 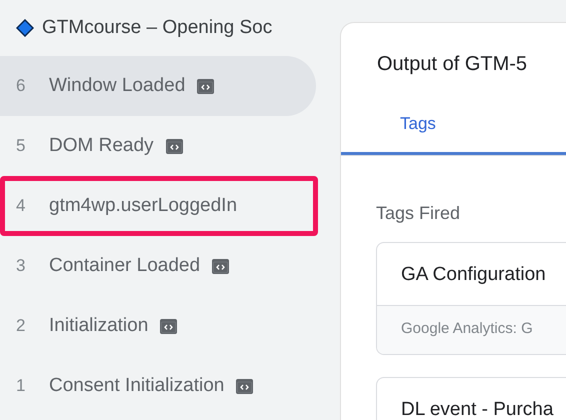 I want to click on tag-card: GA Configuration Google Analytics: G, so click(x=471, y=298).